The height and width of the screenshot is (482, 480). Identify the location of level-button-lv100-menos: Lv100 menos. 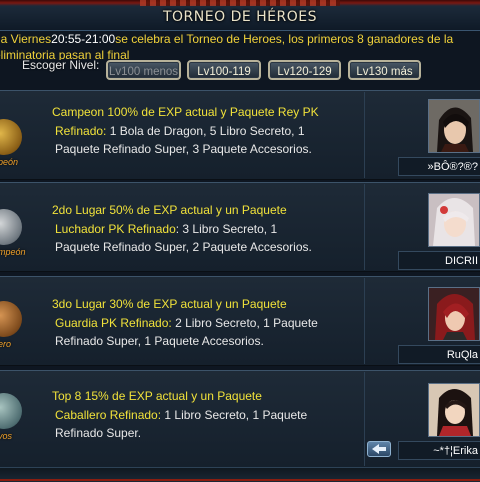
(143, 70).